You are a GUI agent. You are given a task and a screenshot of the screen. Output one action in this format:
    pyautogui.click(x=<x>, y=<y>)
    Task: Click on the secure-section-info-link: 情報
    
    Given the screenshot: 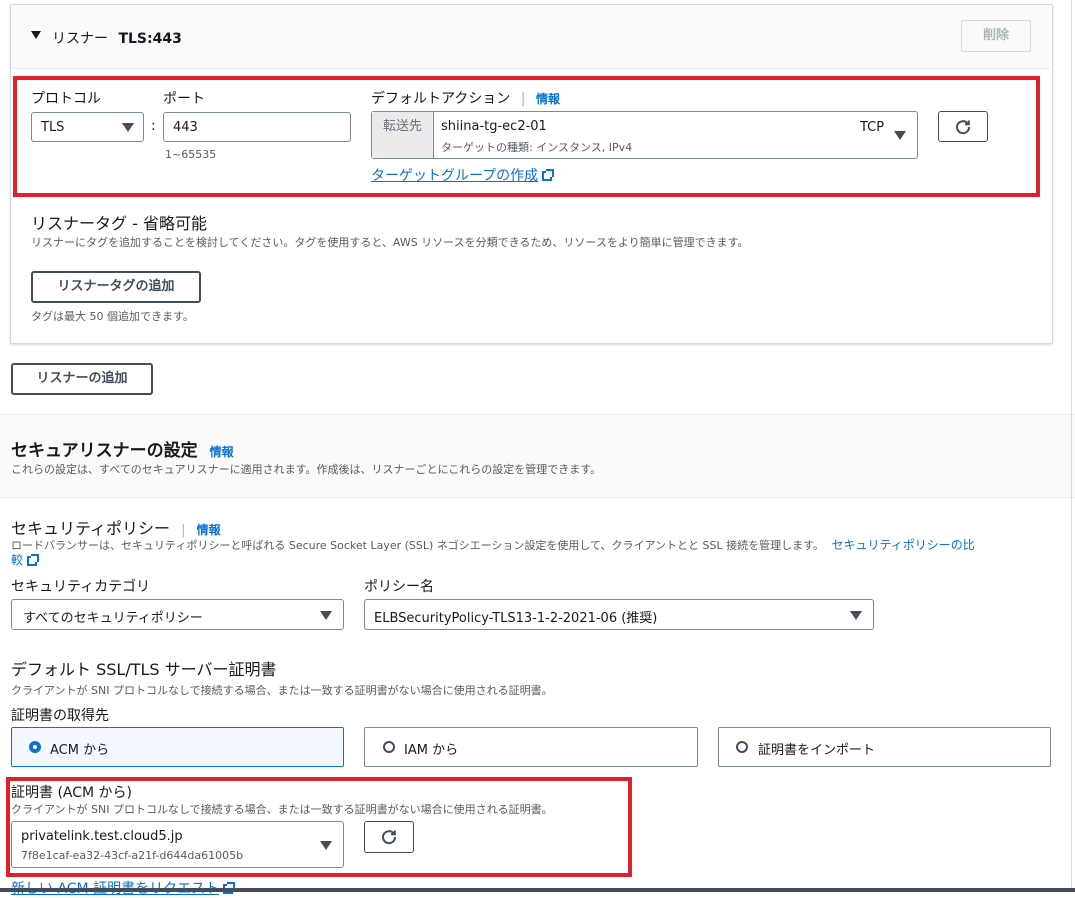 What is the action you would take?
    pyautogui.click(x=222, y=452)
    